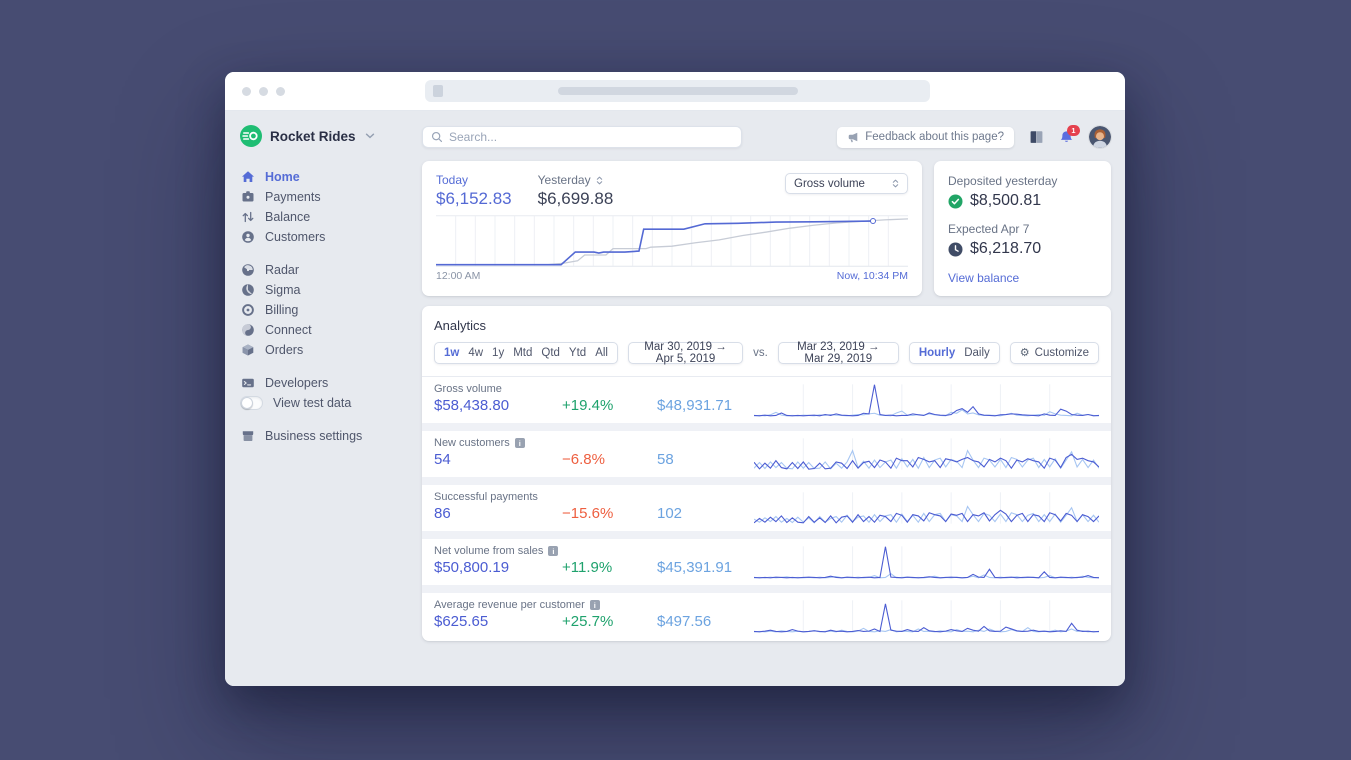  I want to click on metric-comparison-value: $497.56, so click(684, 621).